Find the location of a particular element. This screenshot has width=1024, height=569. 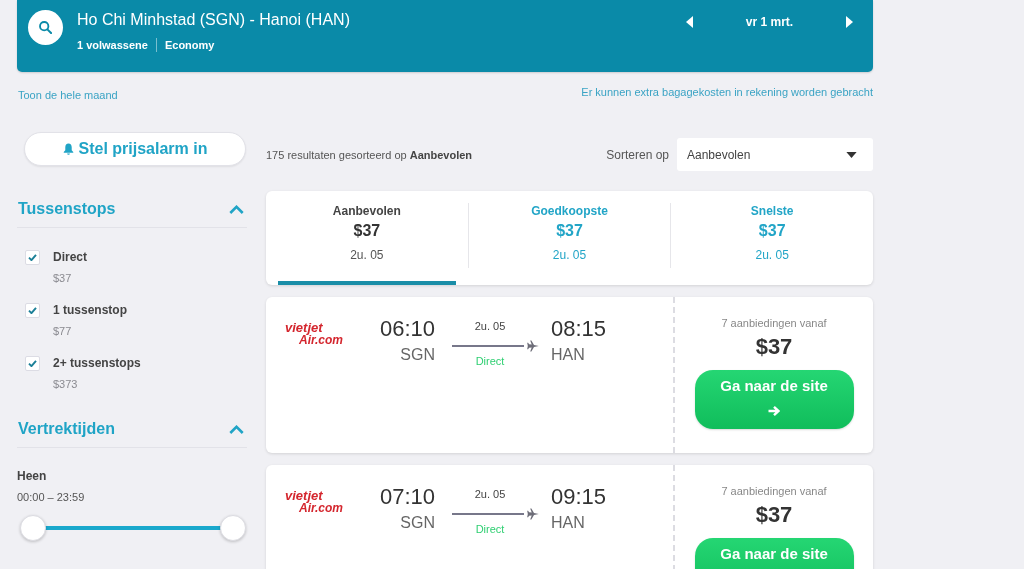

cabin-class: Economy is located at coordinates (189, 45).